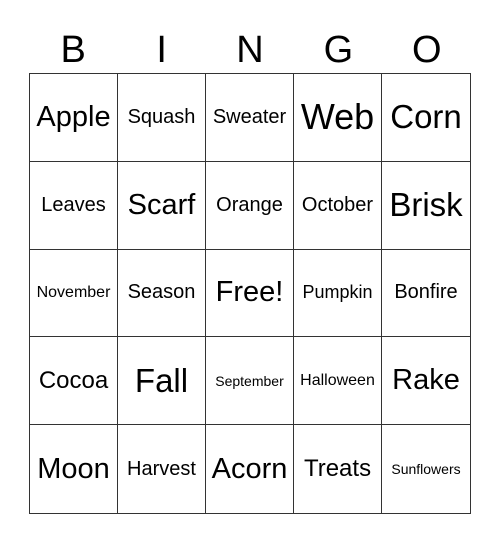  I want to click on bingo-cell: Orange, so click(250, 205).